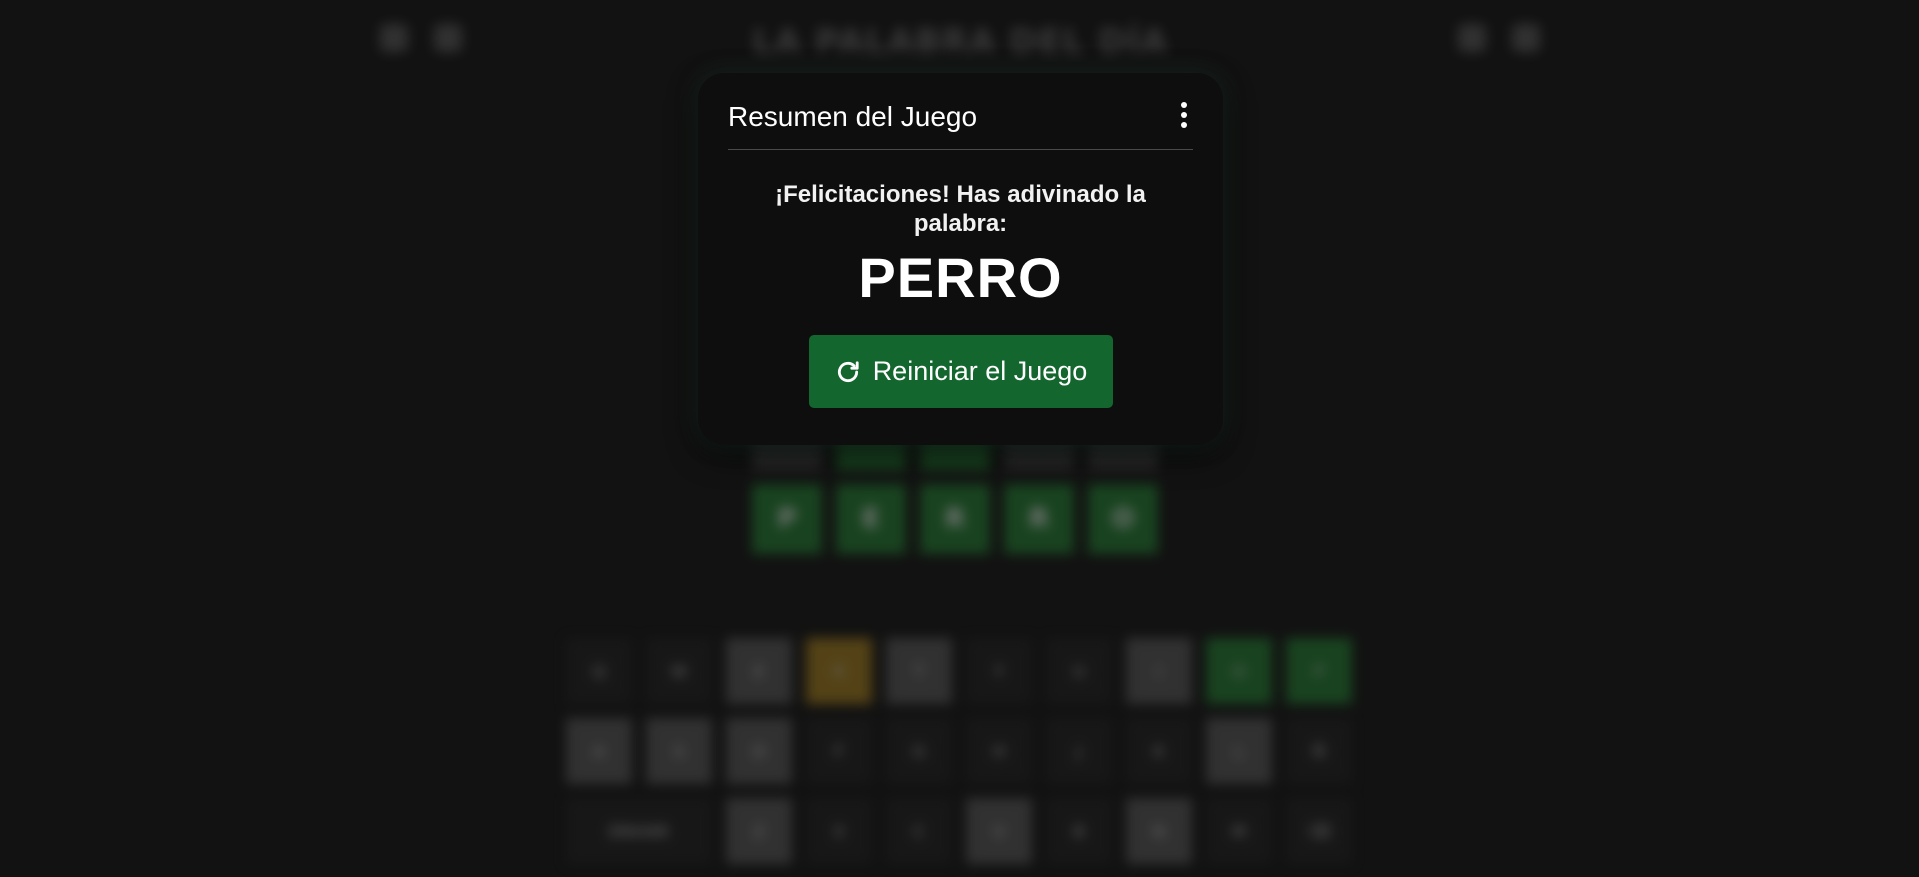 This screenshot has height=877, width=1919. What do you see at coordinates (599, 751) in the screenshot?
I see `keyboard-key: A` at bounding box center [599, 751].